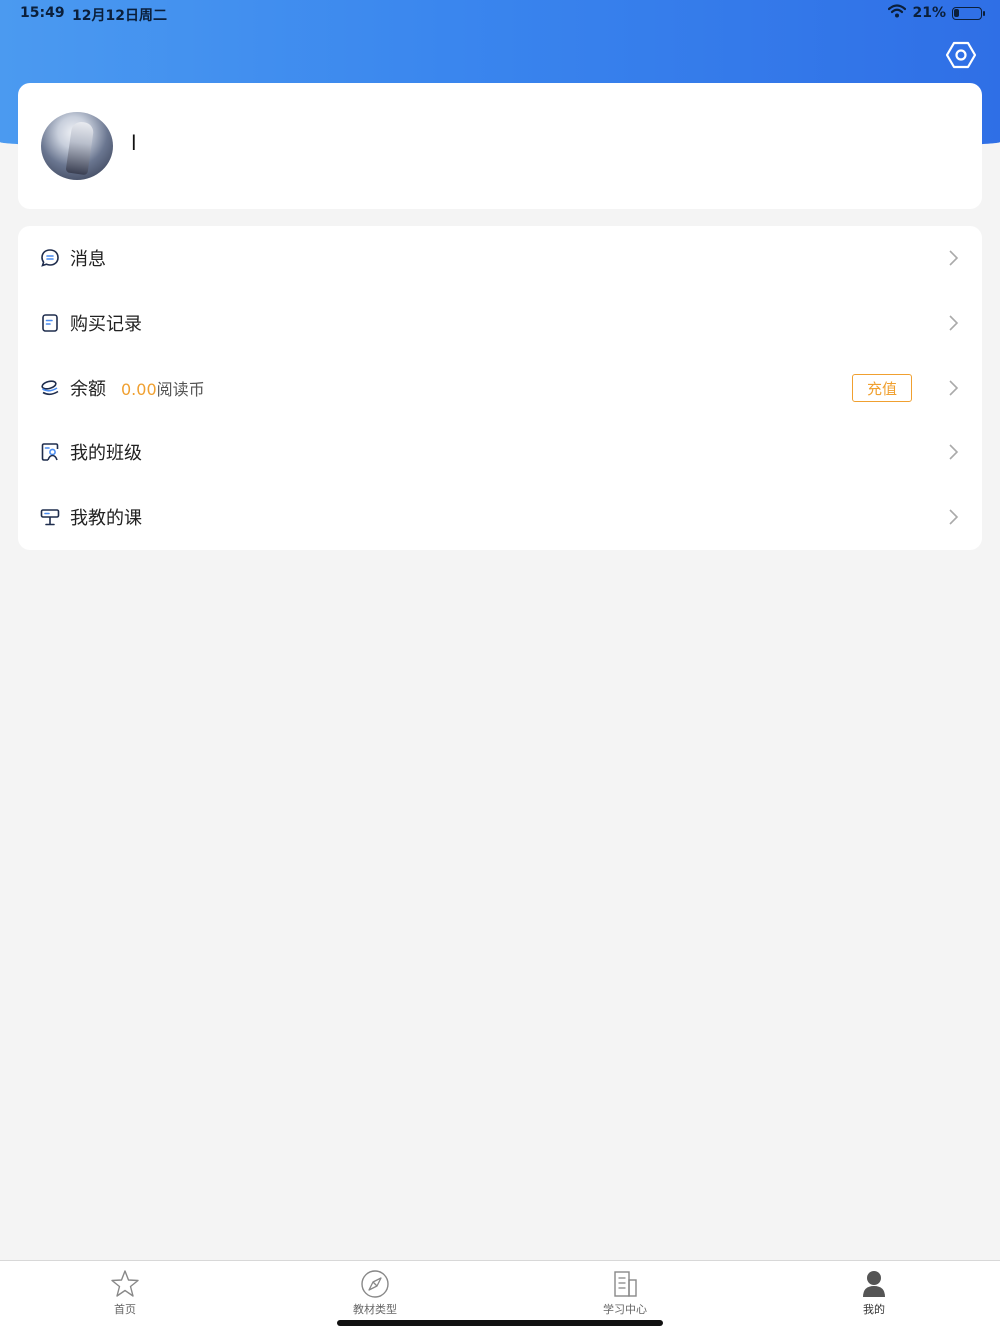 This screenshot has width=1000, height=1334. I want to click on balance-amount: 0.00阅读币, so click(163, 388).